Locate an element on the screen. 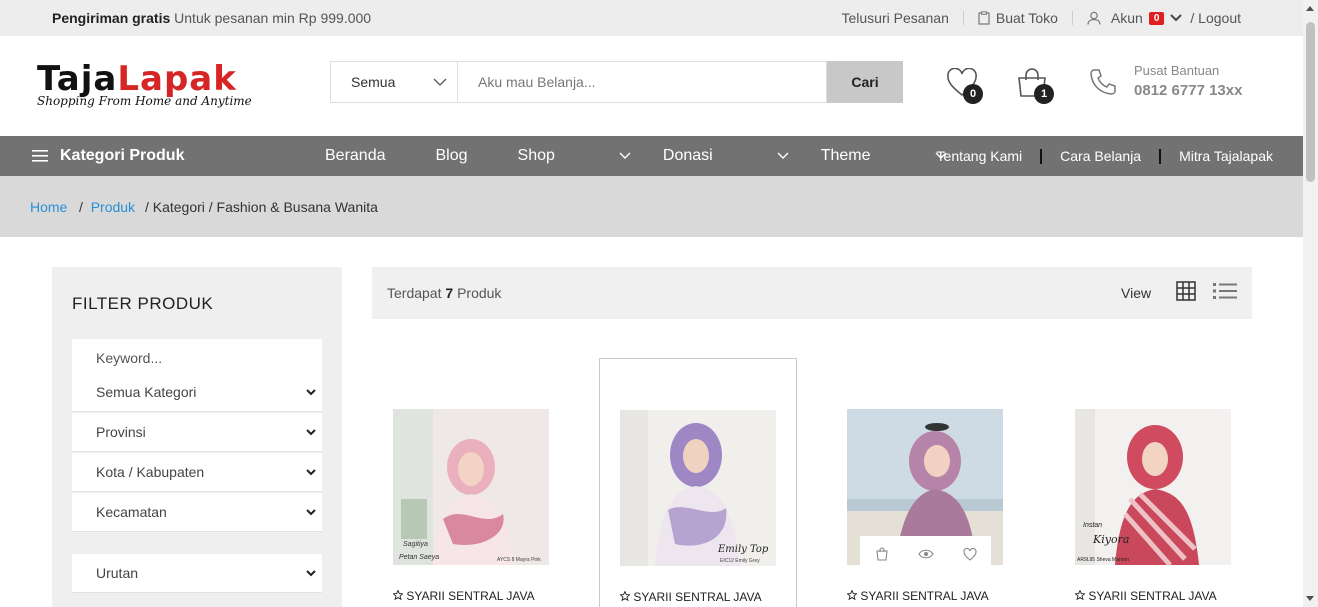 This screenshot has width=1318, height=607. user-icon is located at coordinates (1094, 18).